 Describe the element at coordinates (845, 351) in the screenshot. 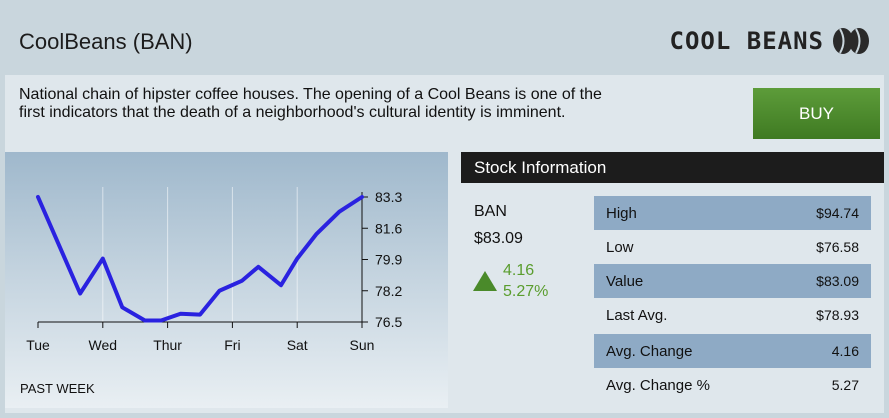

I see `stat-value: 4.16` at that location.